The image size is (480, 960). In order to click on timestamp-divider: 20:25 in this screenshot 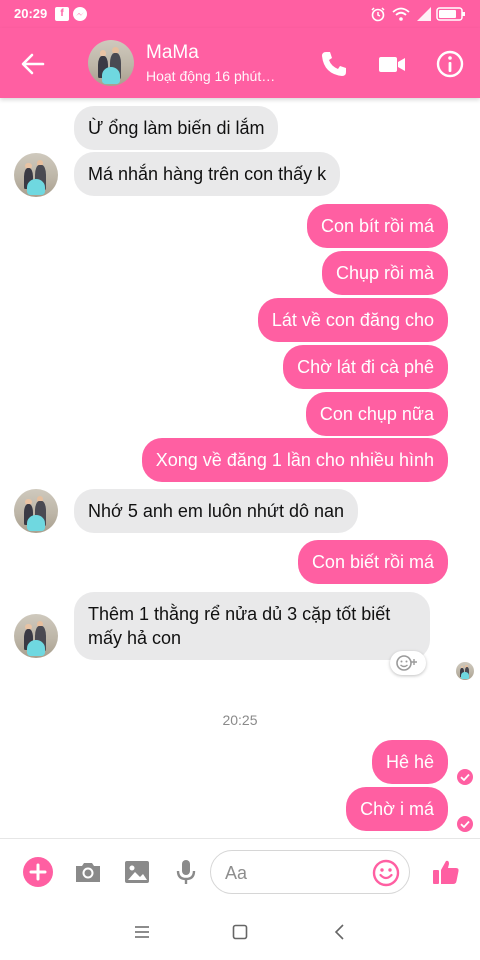, I will do `click(240, 720)`.